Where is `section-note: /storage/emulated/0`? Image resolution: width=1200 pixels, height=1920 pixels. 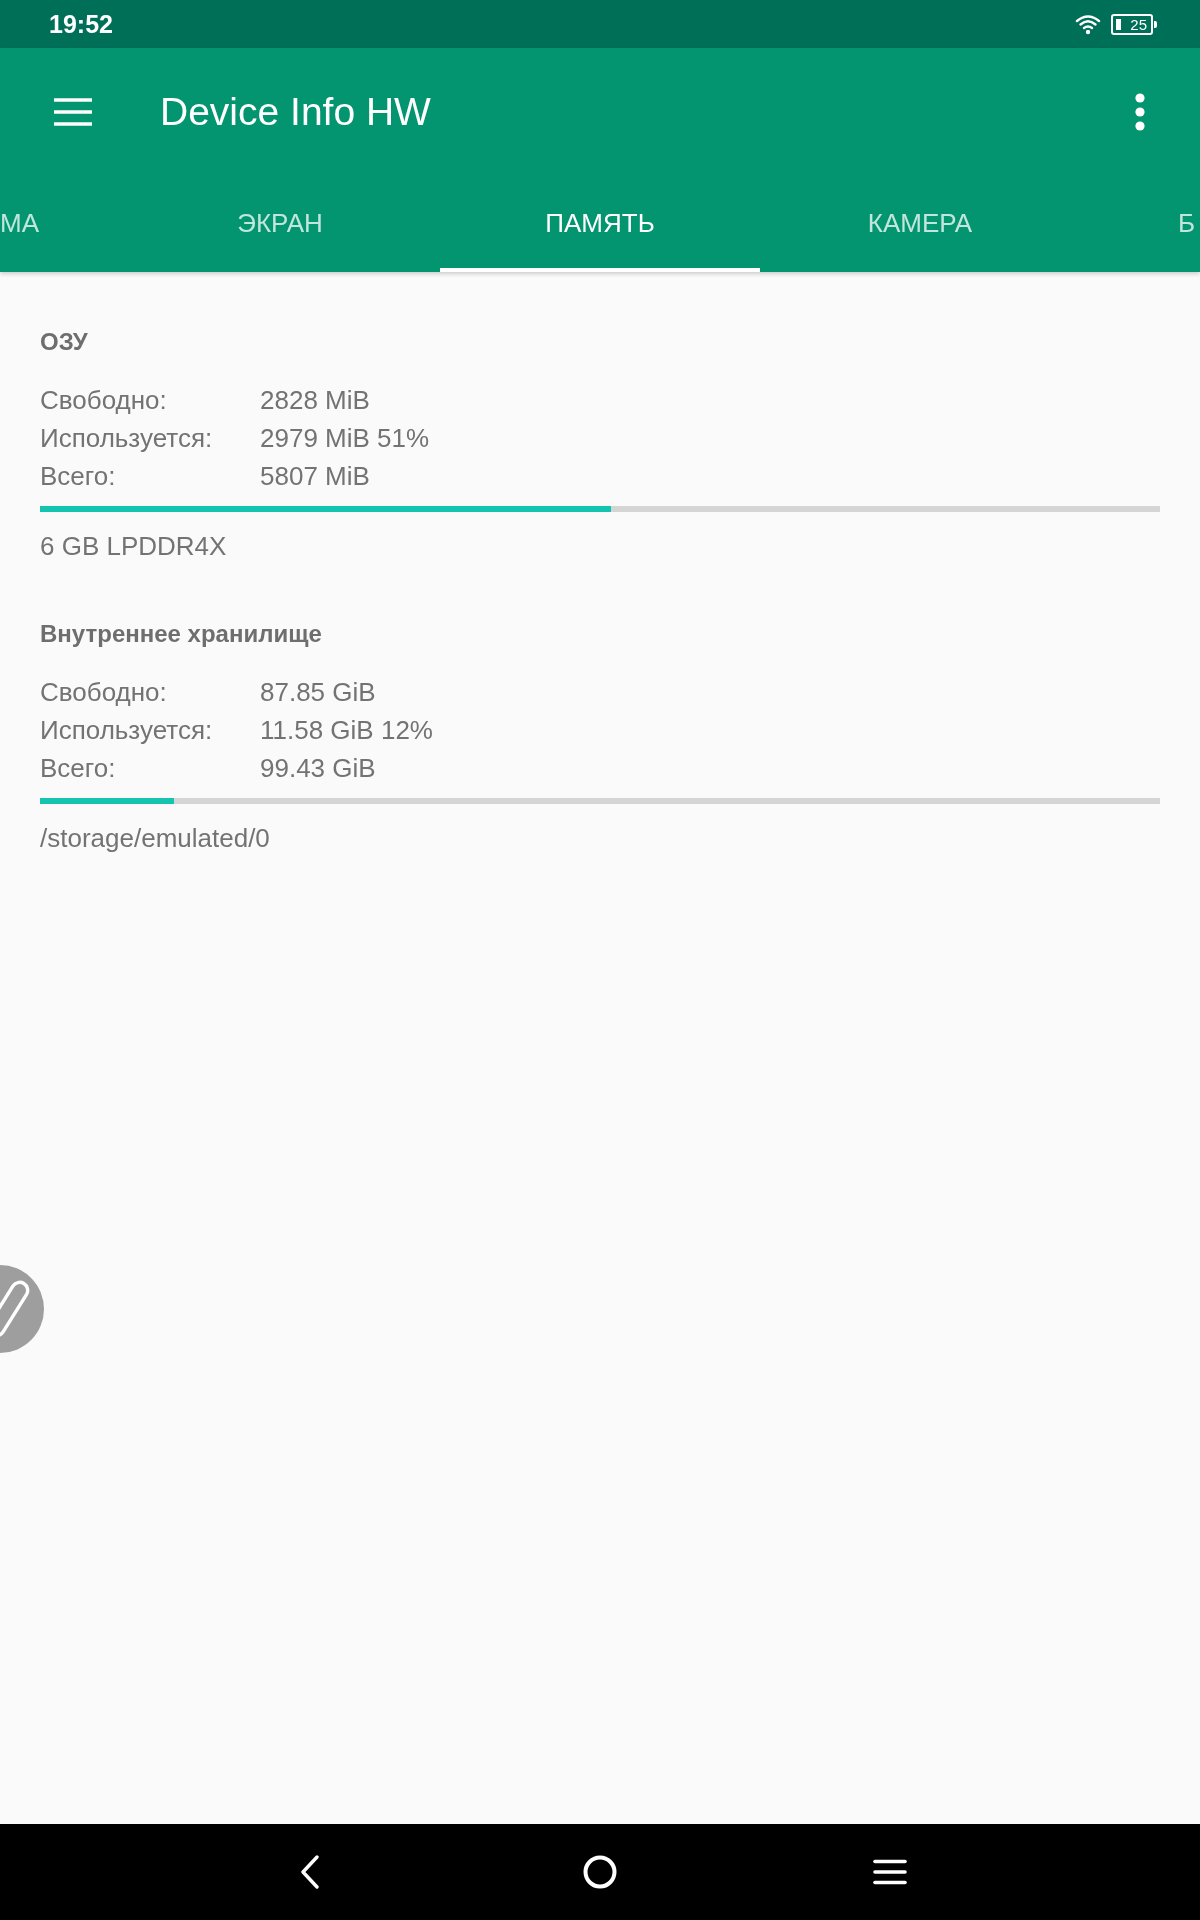 section-note: /storage/emulated/0 is located at coordinates (155, 838).